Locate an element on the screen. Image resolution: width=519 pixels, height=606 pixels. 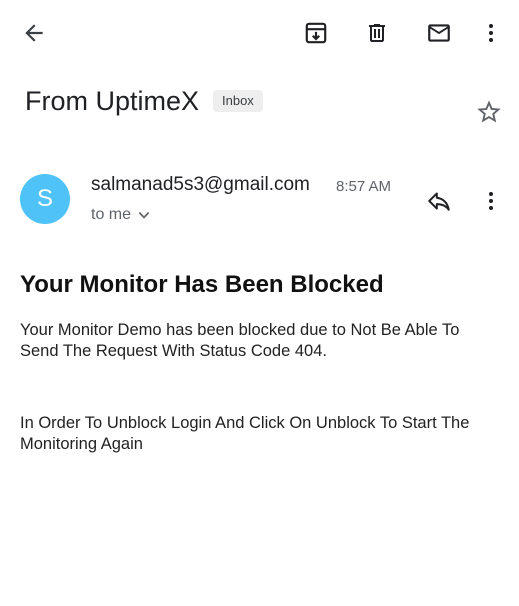
message-more-button is located at coordinates (491, 201).